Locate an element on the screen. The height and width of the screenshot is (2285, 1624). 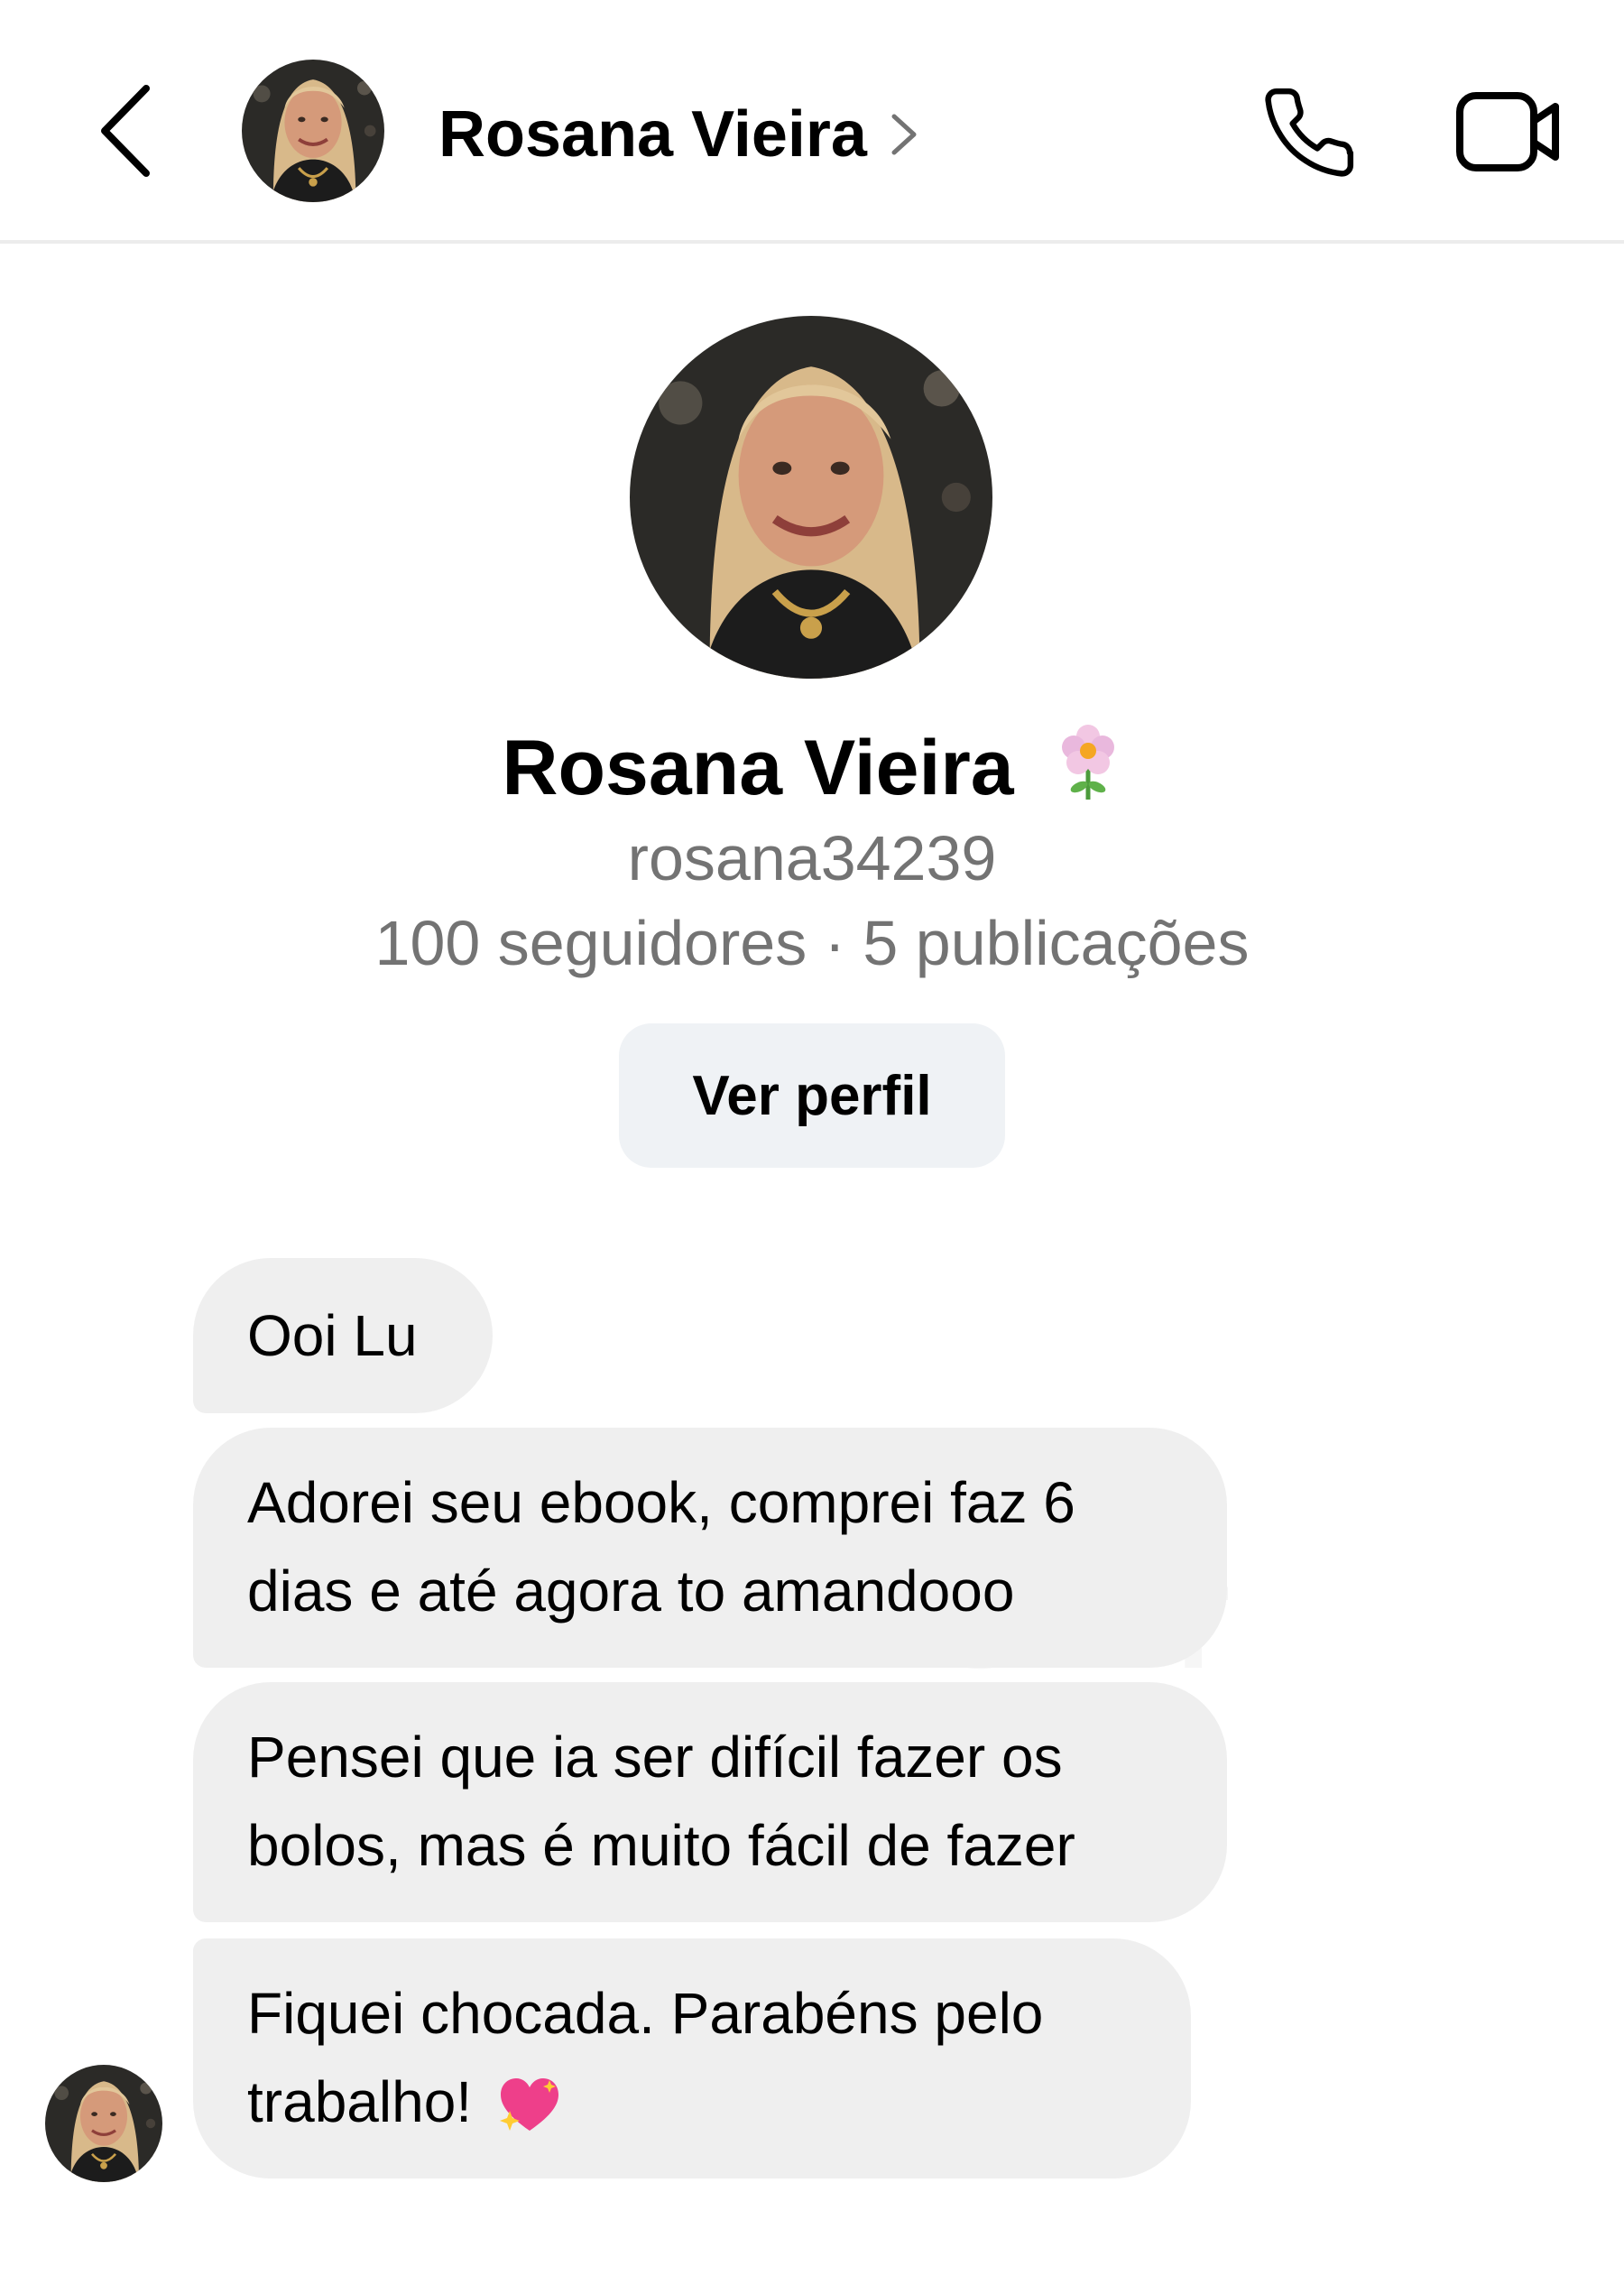
profile-photo is located at coordinates (811, 497).